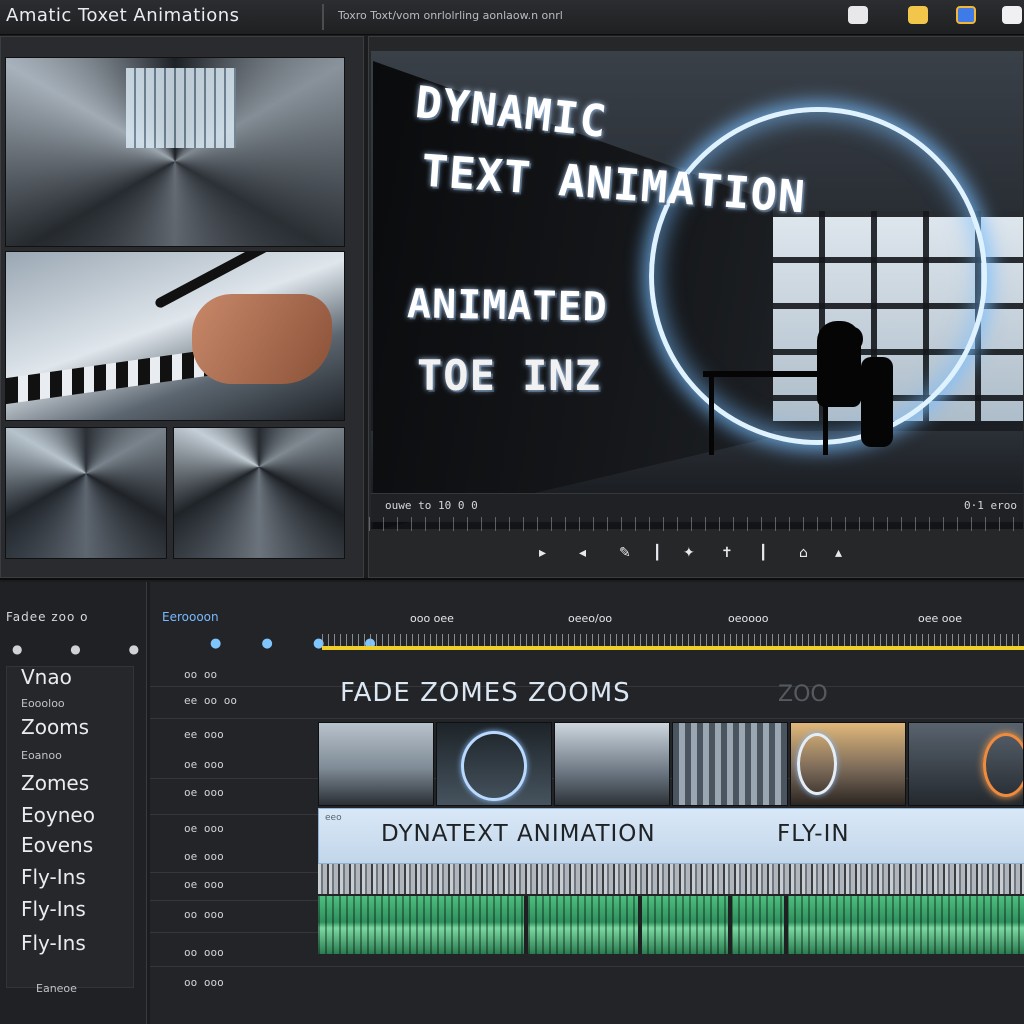 This screenshot has width=1024, height=1024. I want to click on headline-line-5: TOE INZ, so click(509, 375).